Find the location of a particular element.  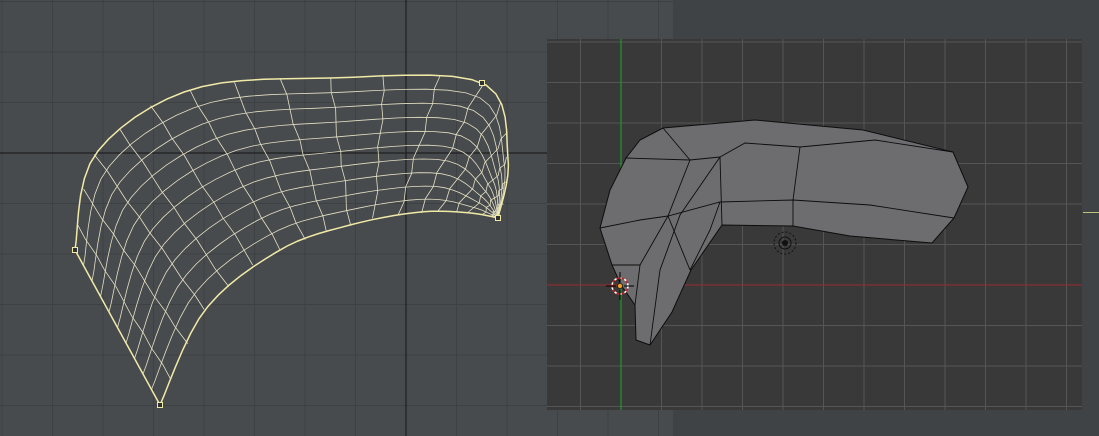

object-origin-icon is located at coordinates (620, 286).